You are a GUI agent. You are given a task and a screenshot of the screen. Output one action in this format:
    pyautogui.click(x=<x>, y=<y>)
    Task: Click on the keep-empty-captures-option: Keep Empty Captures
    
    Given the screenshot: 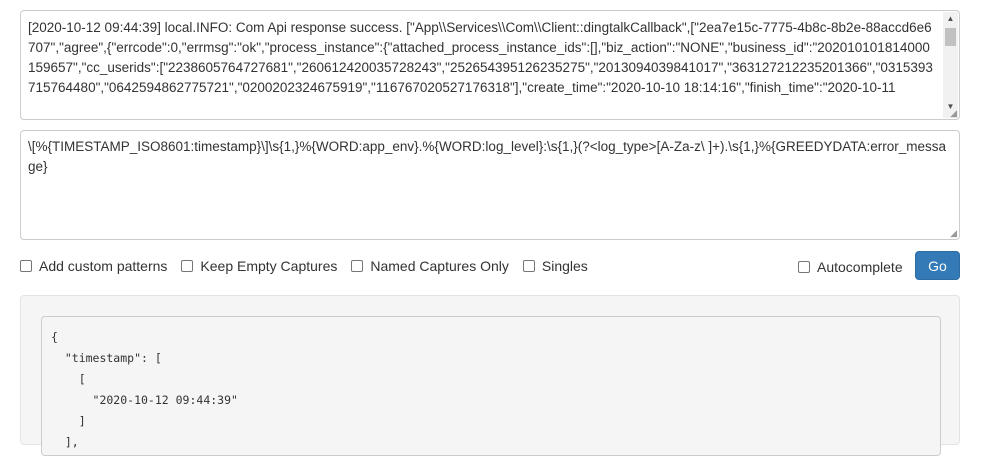 What is the action you would take?
    pyautogui.click(x=259, y=266)
    